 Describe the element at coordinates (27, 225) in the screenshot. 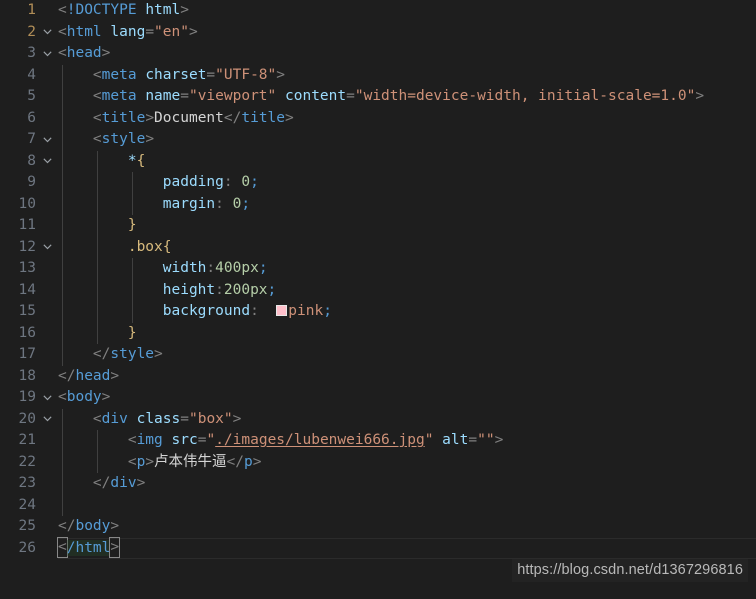

I see `line-number: 11` at that location.